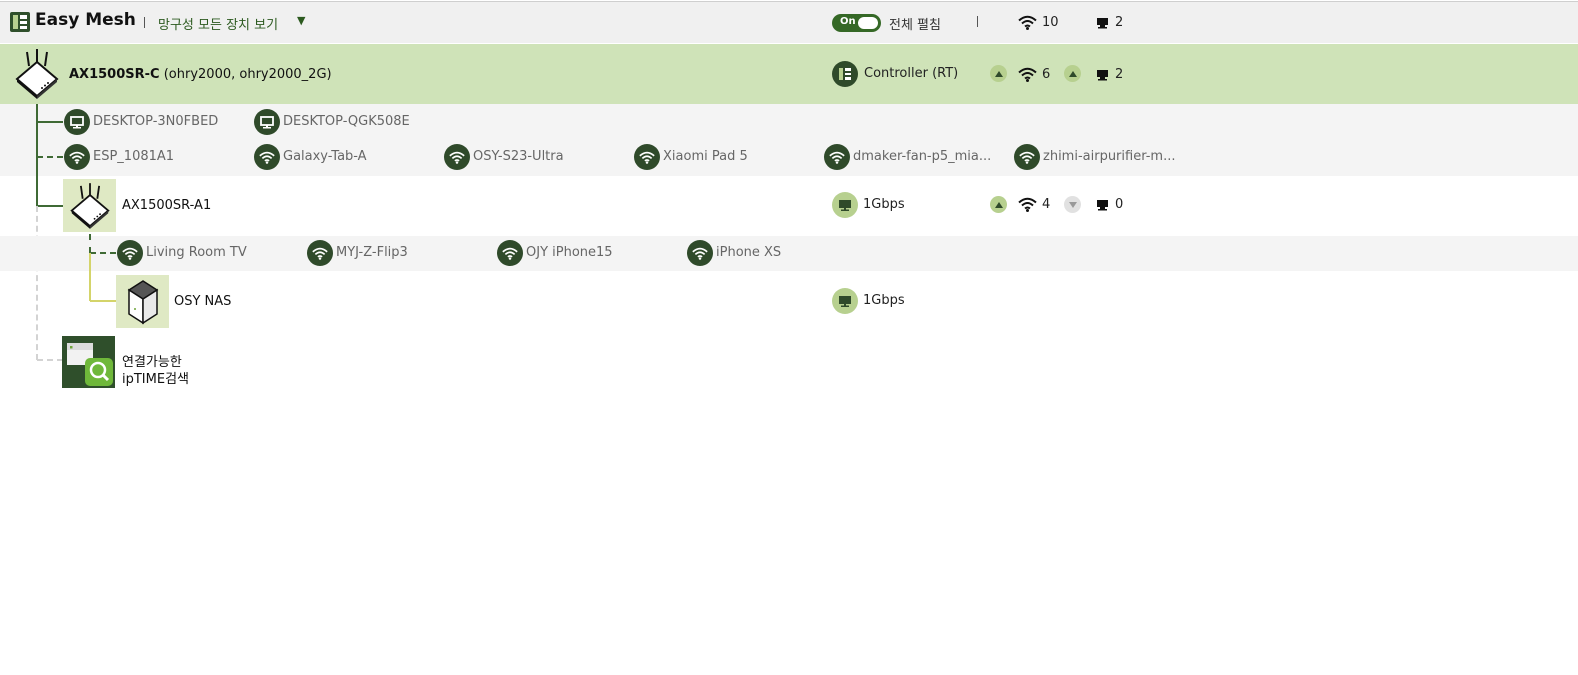 Image resolution: width=1578 pixels, height=675 pixels. What do you see at coordinates (1072, 73) in the screenshot?
I see `controller-lan-expand-arrow-icon` at bounding box center [1072, 73].